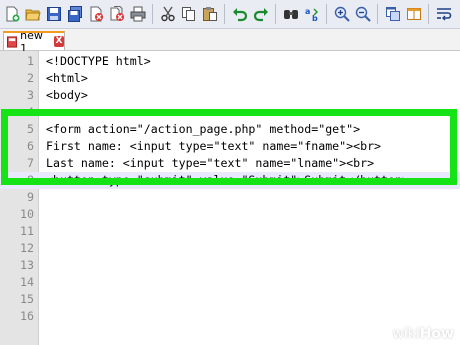 Image resolution: width=460 pixels, height=345 pixels. I want to click on line-code: <!DOCTYPE html>, so click(98, 61).